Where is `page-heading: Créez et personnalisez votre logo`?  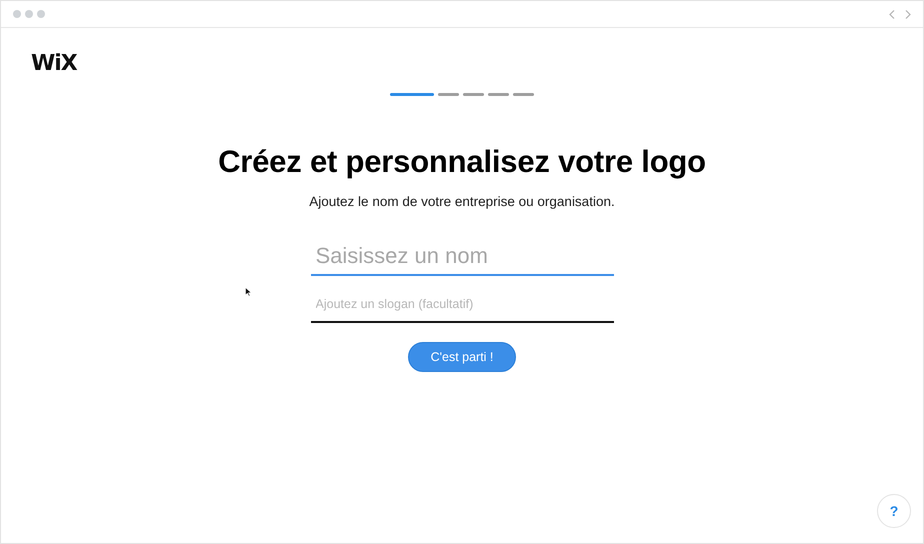 page-heading: Créez et personnalisez votre logo is located at coordinates (462, 162).